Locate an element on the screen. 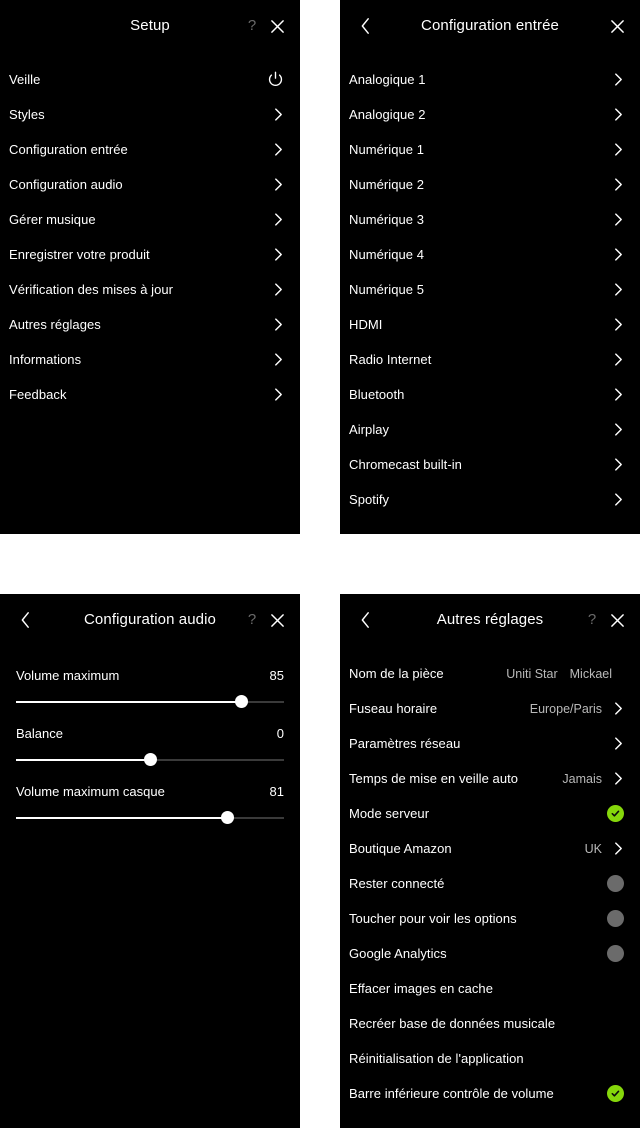 This screenshot has height=1128, width=640. list-item: Effacer images en cache is located at coordinates (490, 988).